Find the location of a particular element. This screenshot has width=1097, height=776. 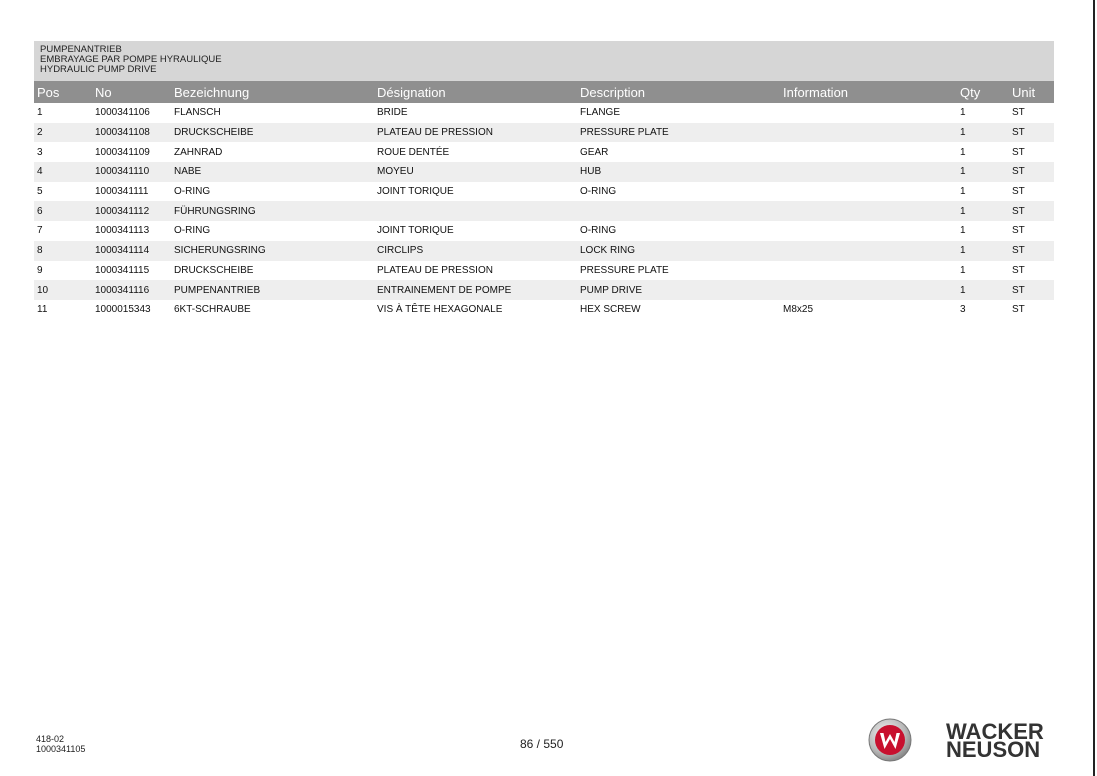

cell-bezeichnung: NABE is located at coordinates (272, 172).